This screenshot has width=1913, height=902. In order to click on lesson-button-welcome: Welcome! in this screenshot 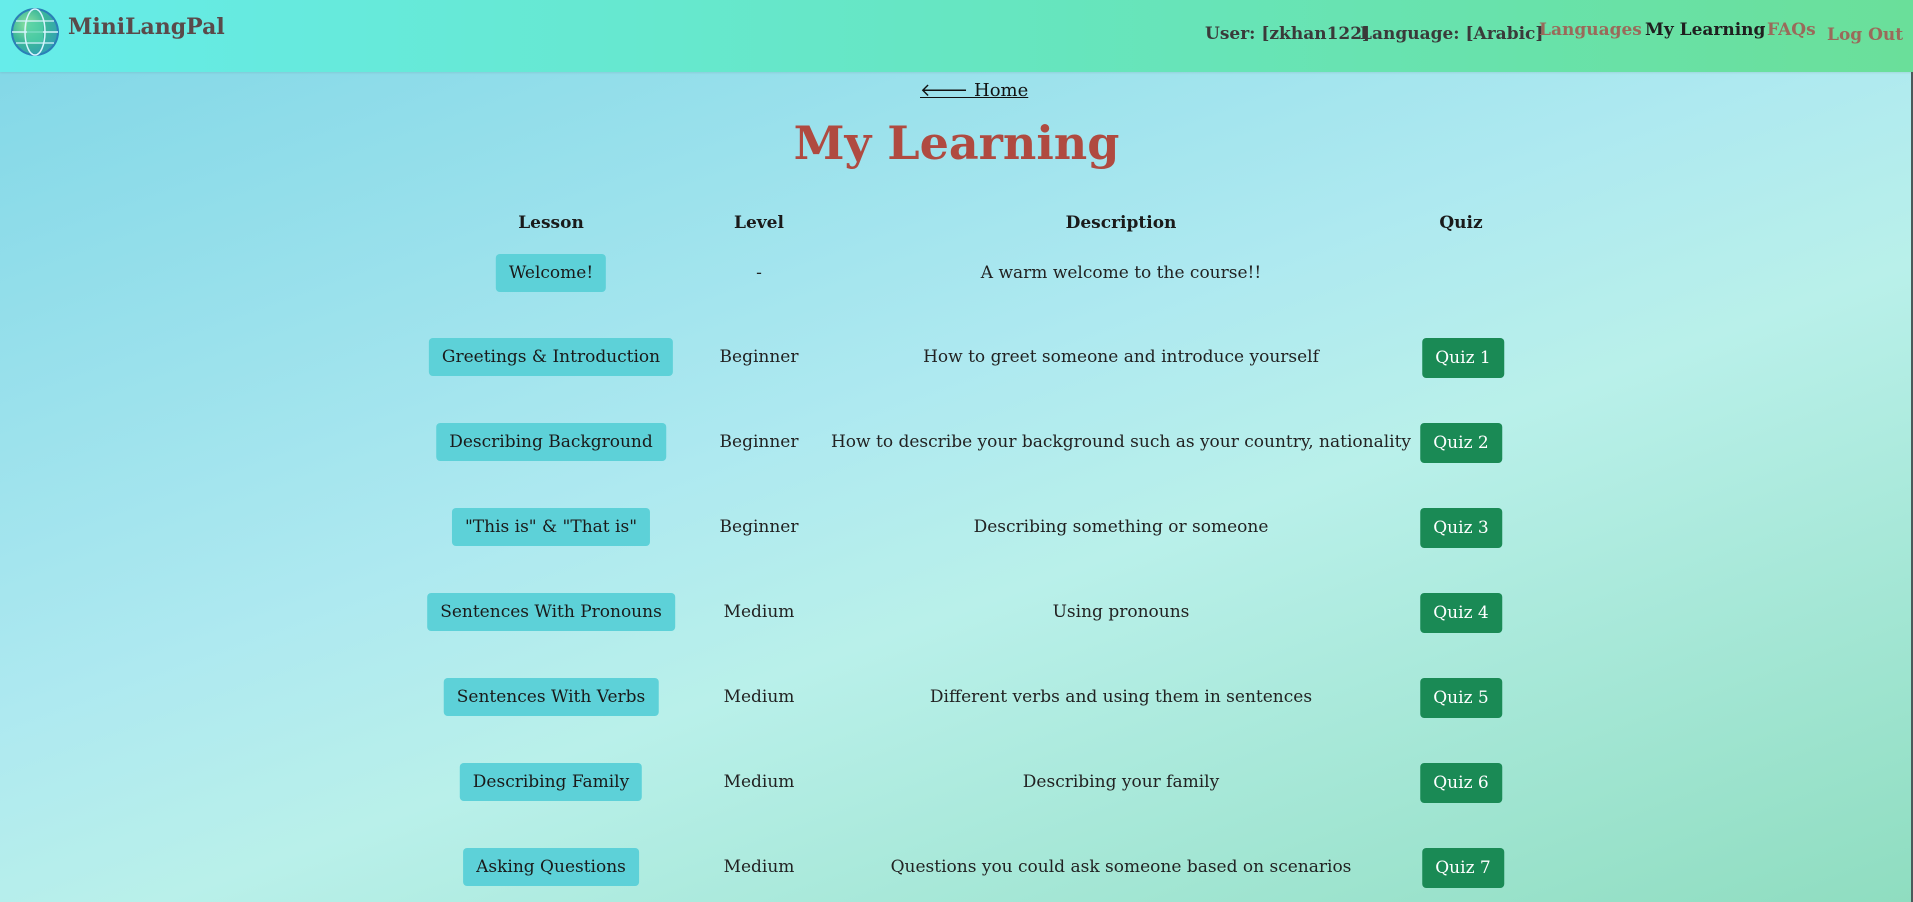, I will do `click(551, 273)`.